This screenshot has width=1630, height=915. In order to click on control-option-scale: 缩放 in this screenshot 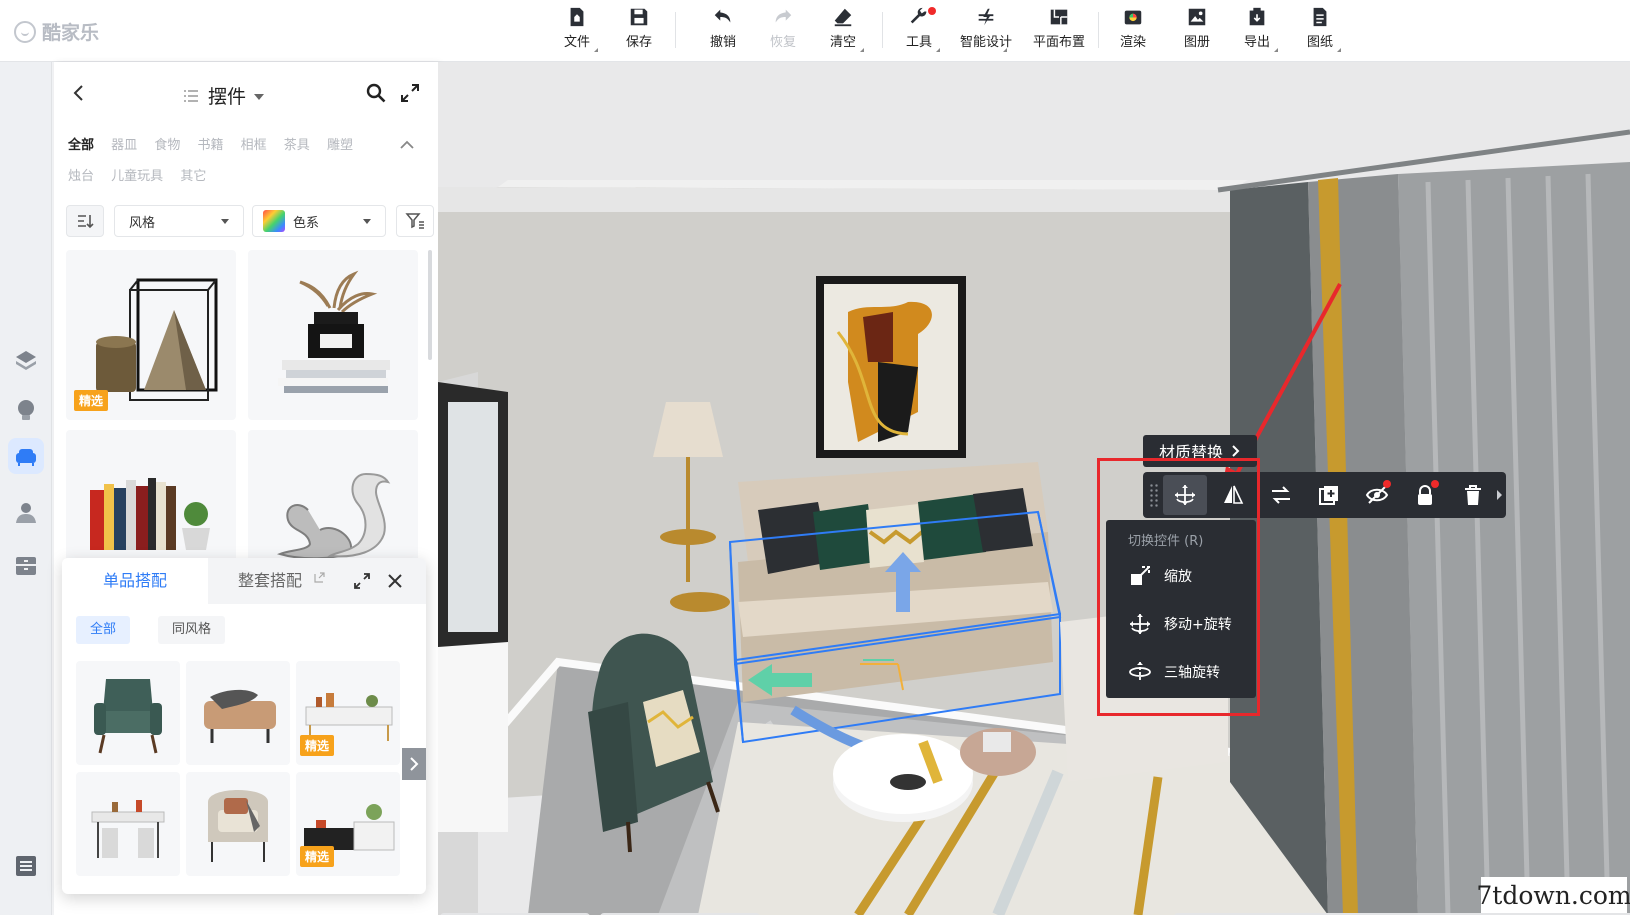, I will do `click(1193, 576)`.